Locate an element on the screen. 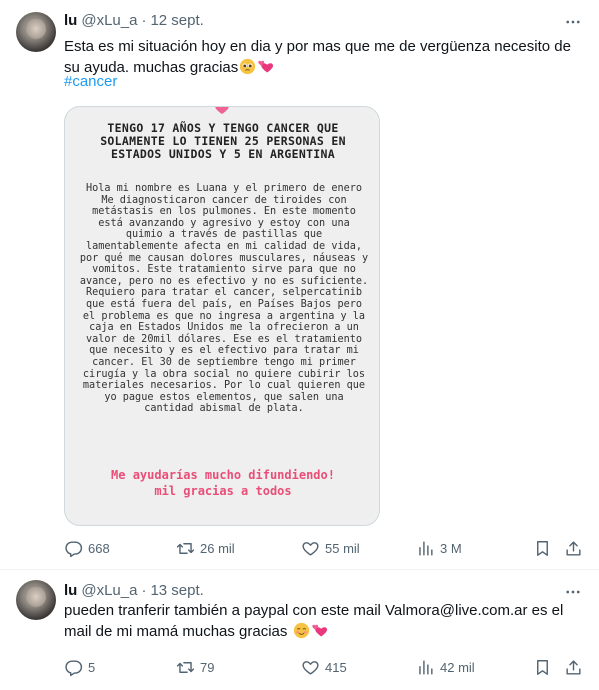 Image resolution: width=599 pixels, height=690 pixels. retweet-button: 26 mil is located at coordinates (205, 548).